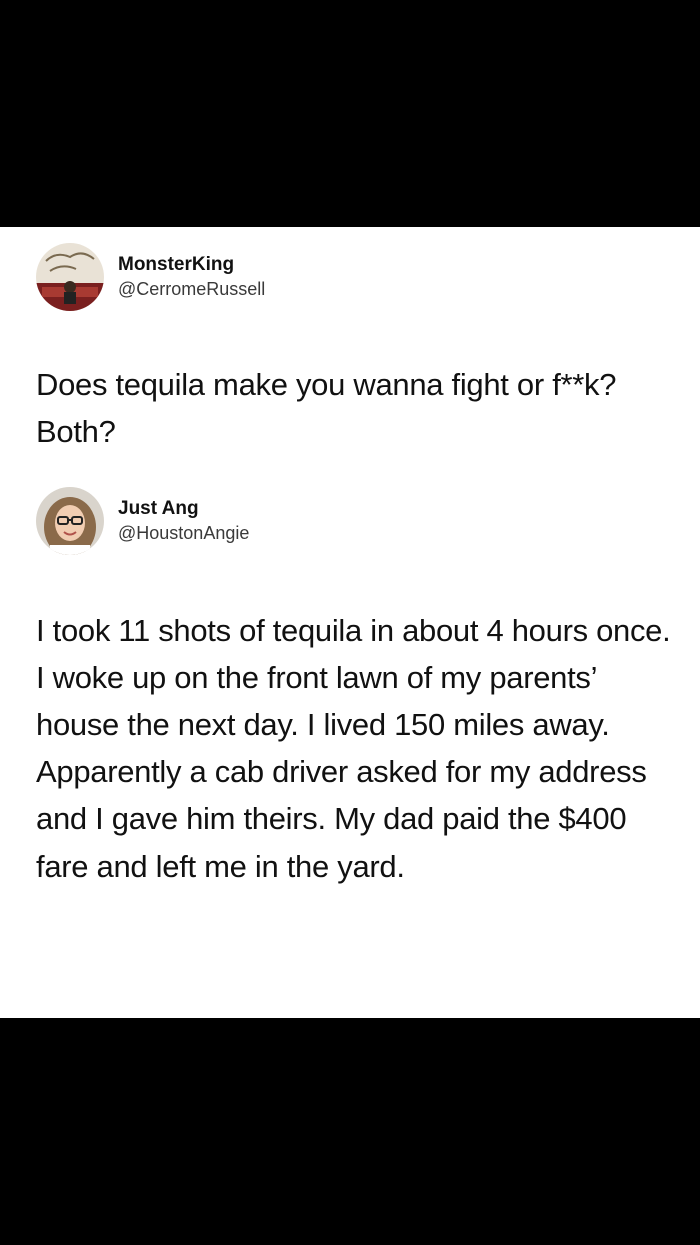  What do you see at coordinates (191, 265) in the screenshot?
I see `display-name: MonsterKing` at bounding box center [191, 265].